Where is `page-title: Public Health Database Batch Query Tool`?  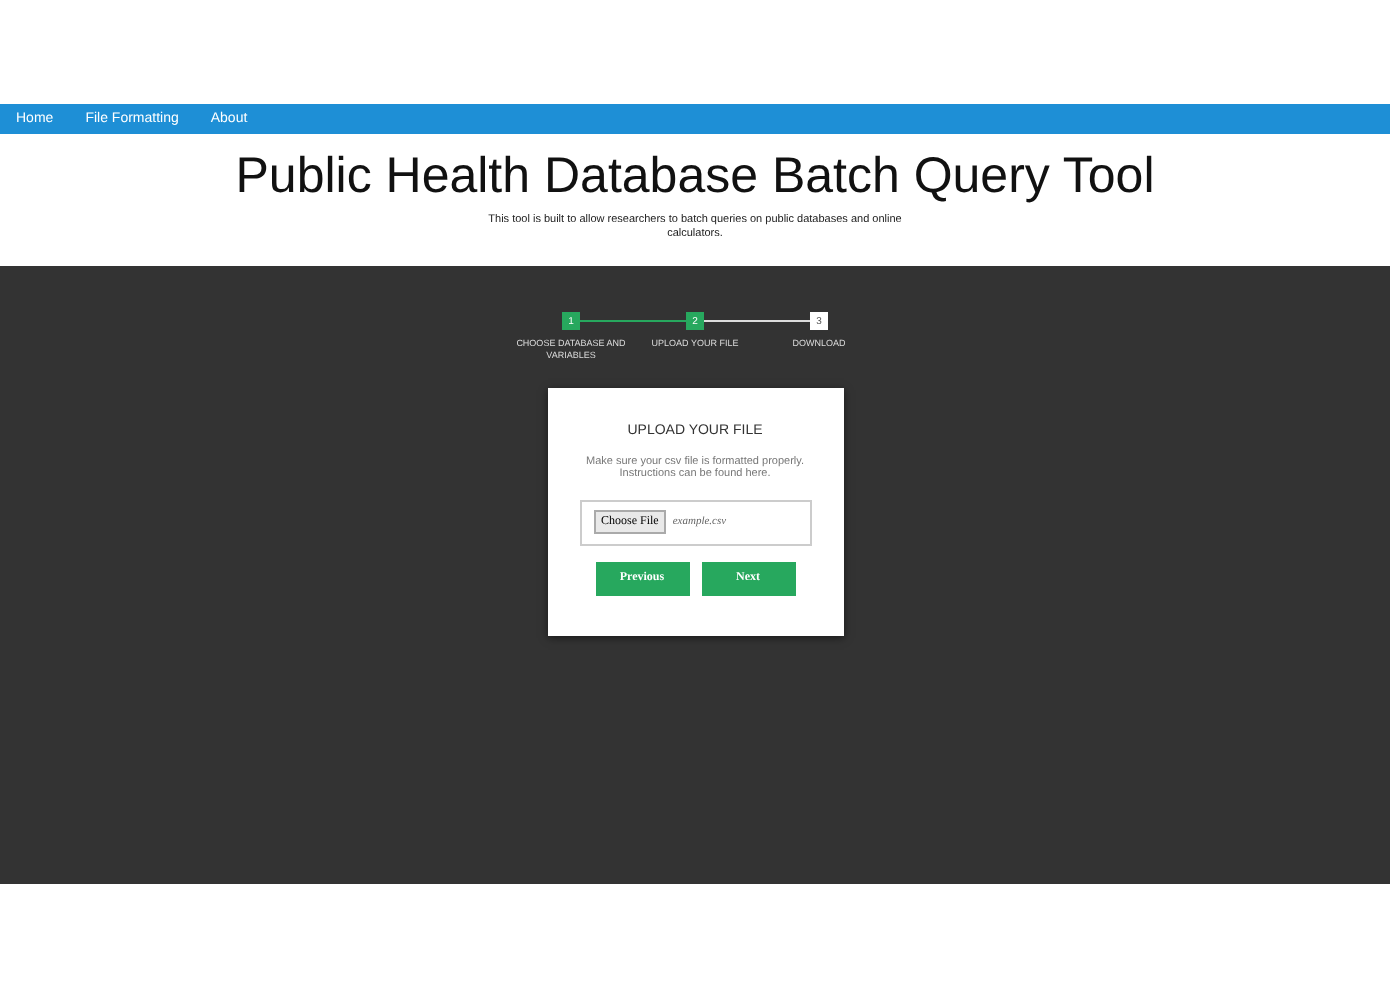
page-title: Public Health Database Batch Query Tool is located at coordinates (695, 177).